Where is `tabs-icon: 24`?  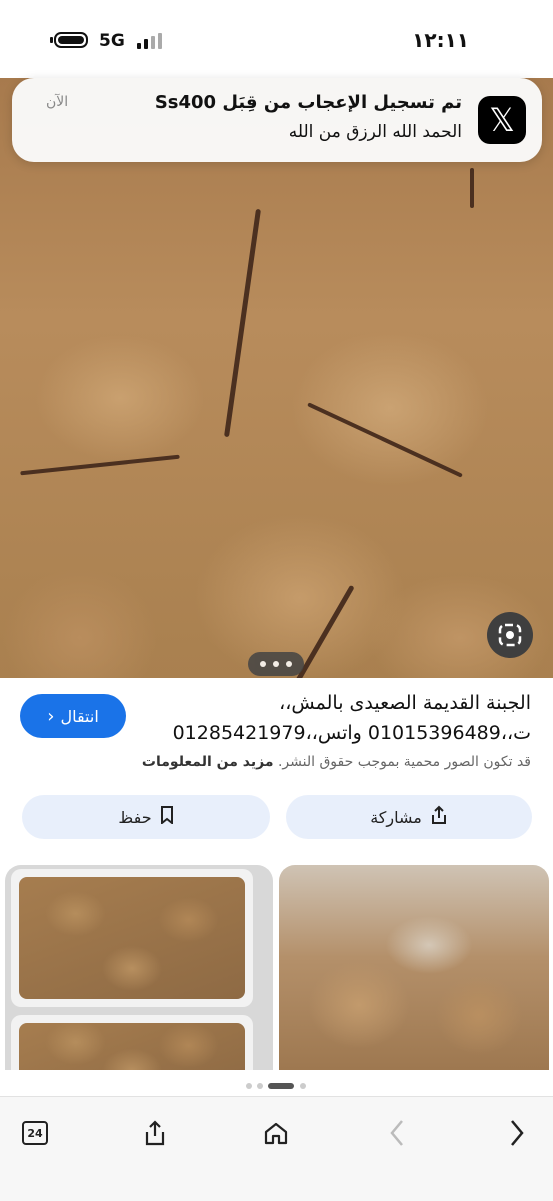 tabs-icon: 24 is located at coordinates (35, 1133).